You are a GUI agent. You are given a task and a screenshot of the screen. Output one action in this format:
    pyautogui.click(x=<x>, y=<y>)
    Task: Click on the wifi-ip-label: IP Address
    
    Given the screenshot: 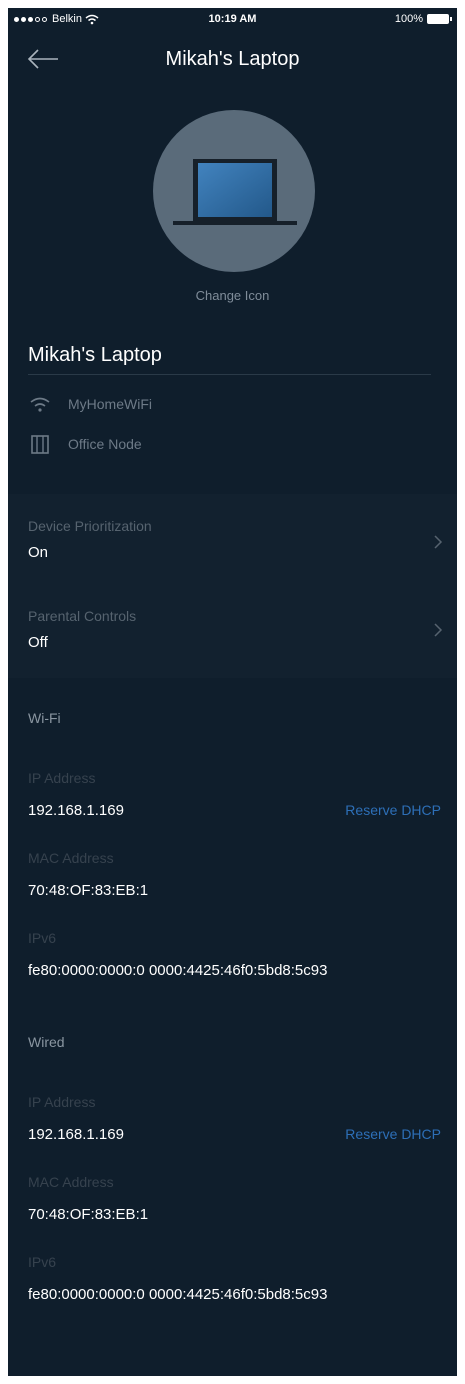 What is the action you would take?
    pyautogui.click(x=62, y=778)
    